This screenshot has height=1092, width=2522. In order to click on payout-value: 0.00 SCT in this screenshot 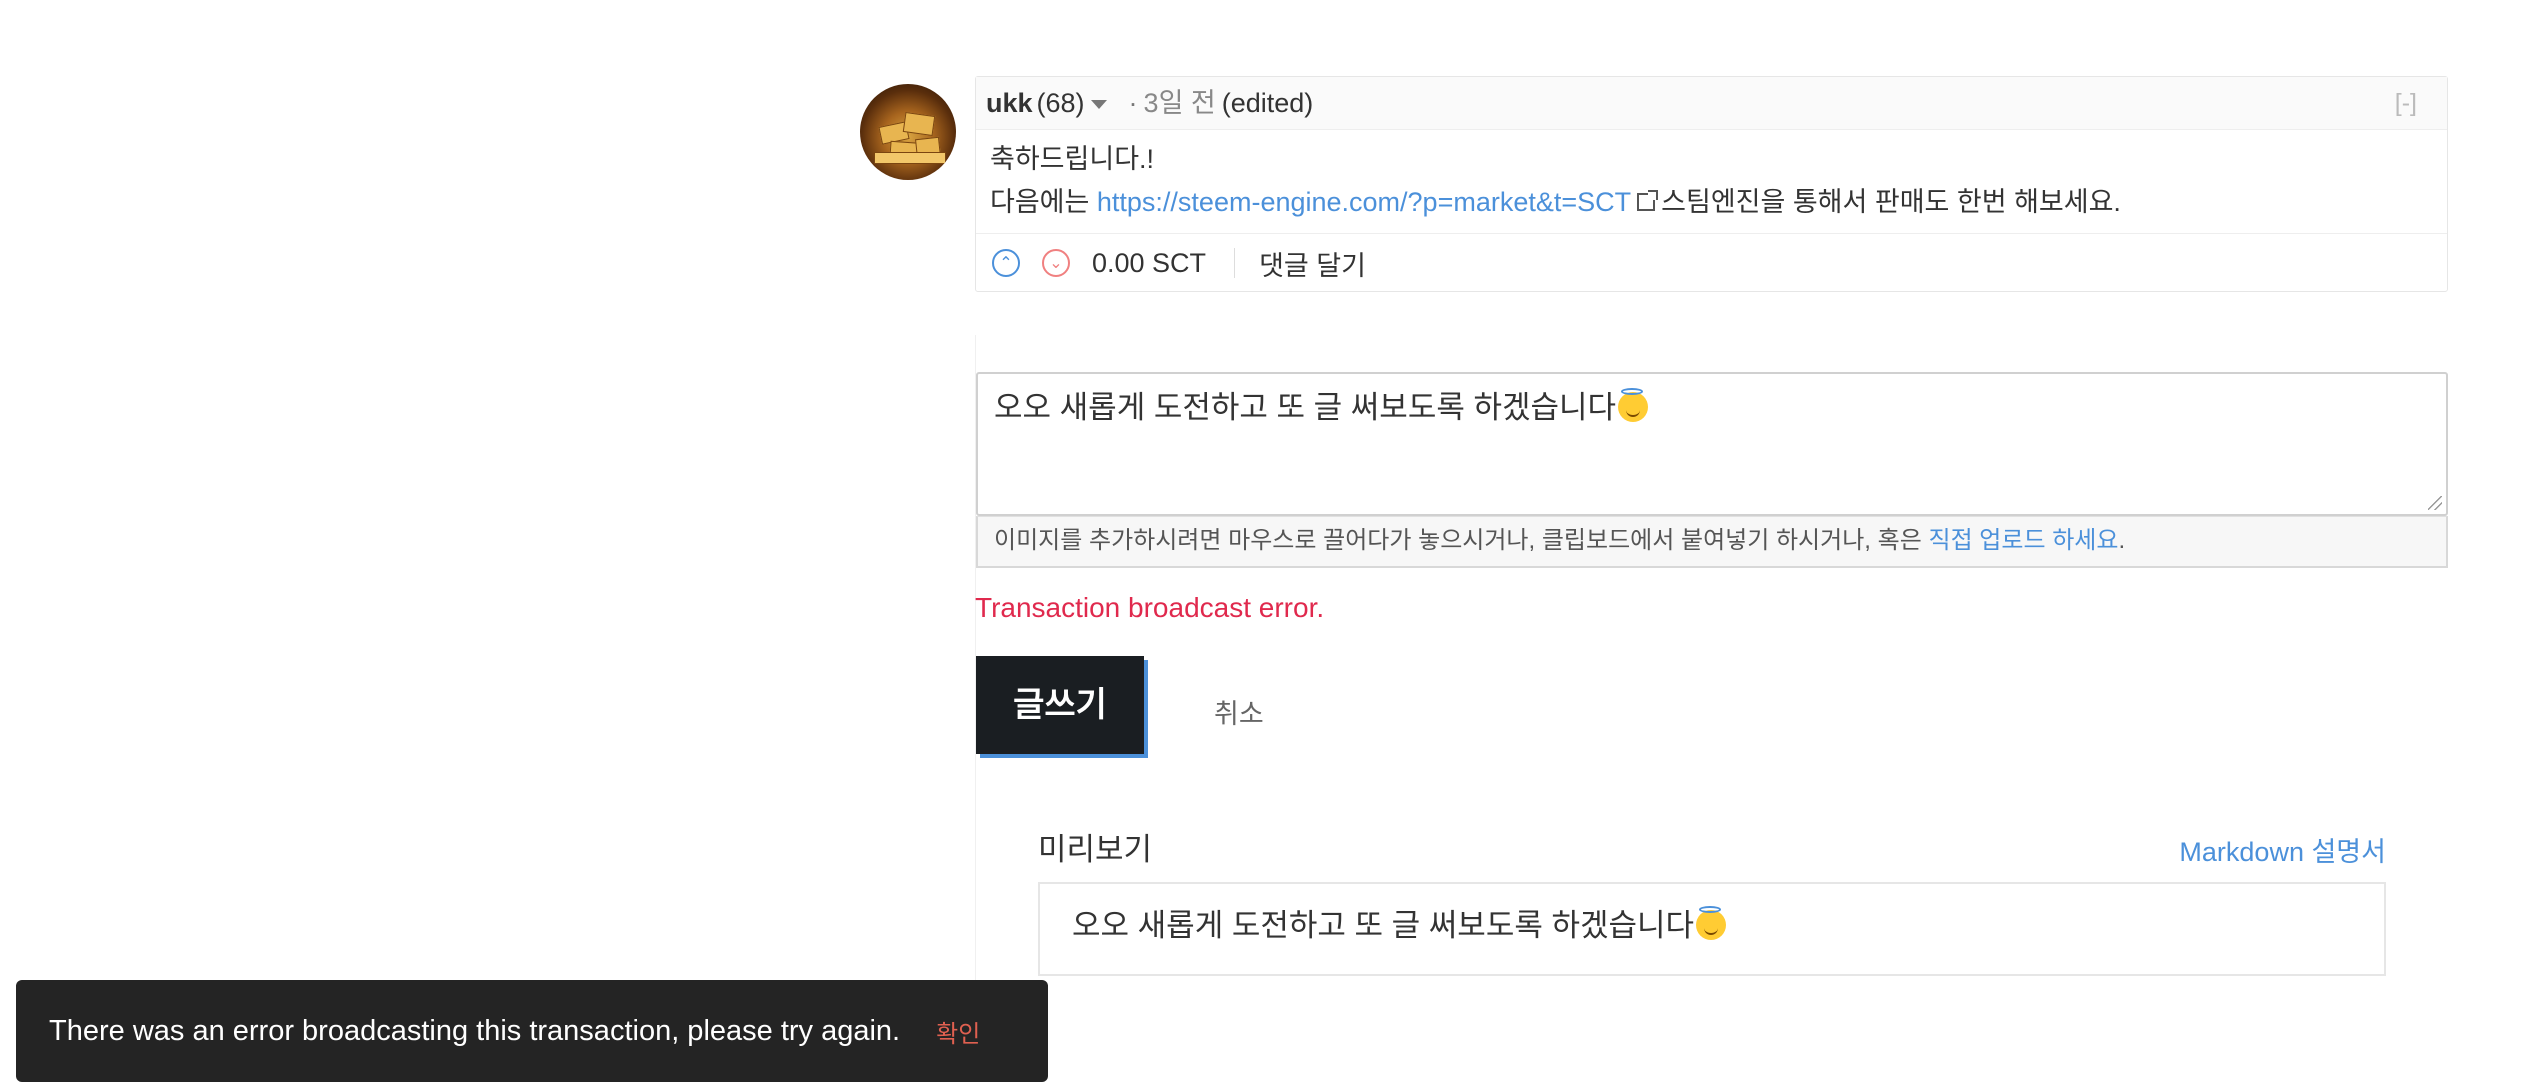, I will do `click(1149, 263)`.